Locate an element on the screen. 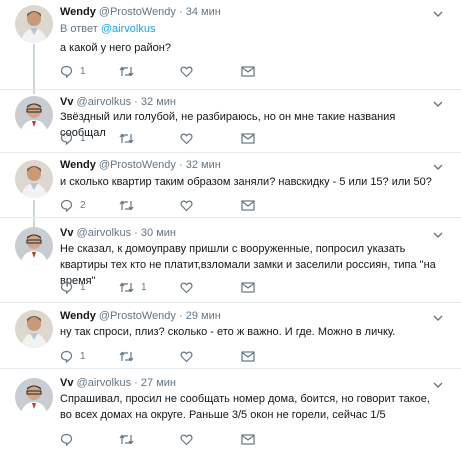  tweet-header: Vv @airvolkus · 27 мин is located at coordinates (245, 383).